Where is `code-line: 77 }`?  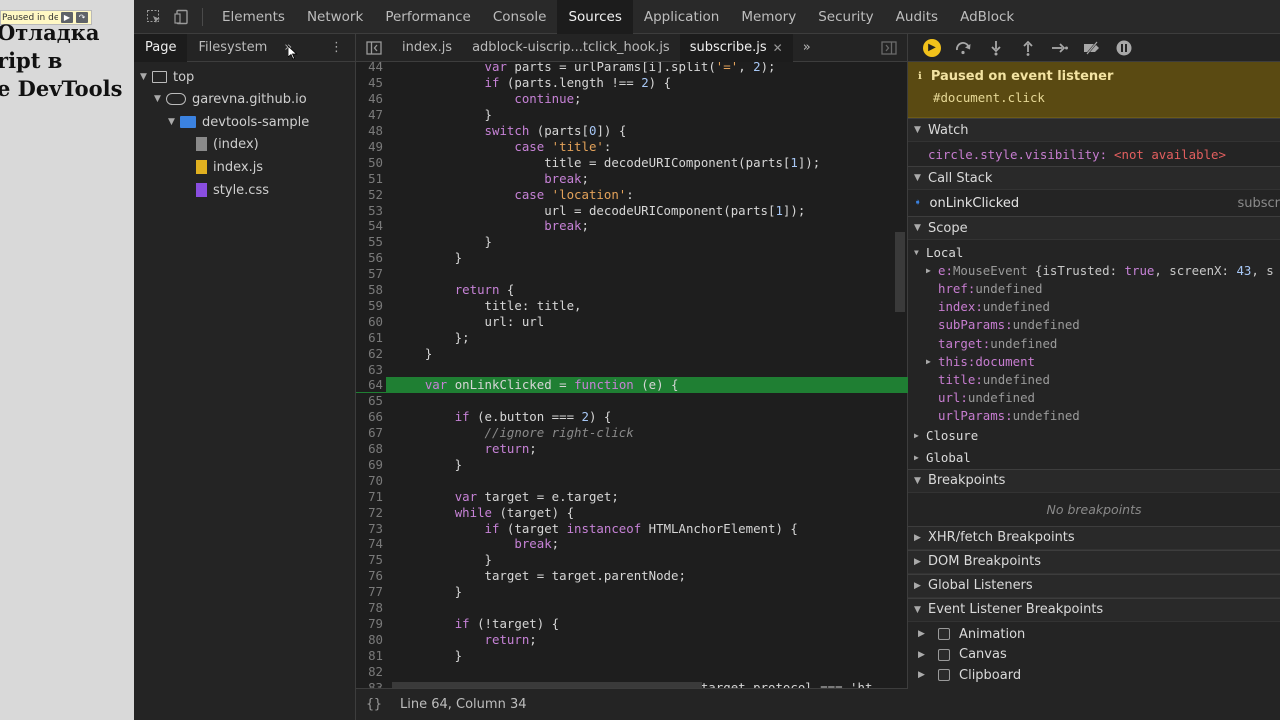
code-line: 77 } is located at coordinates (632, 592).